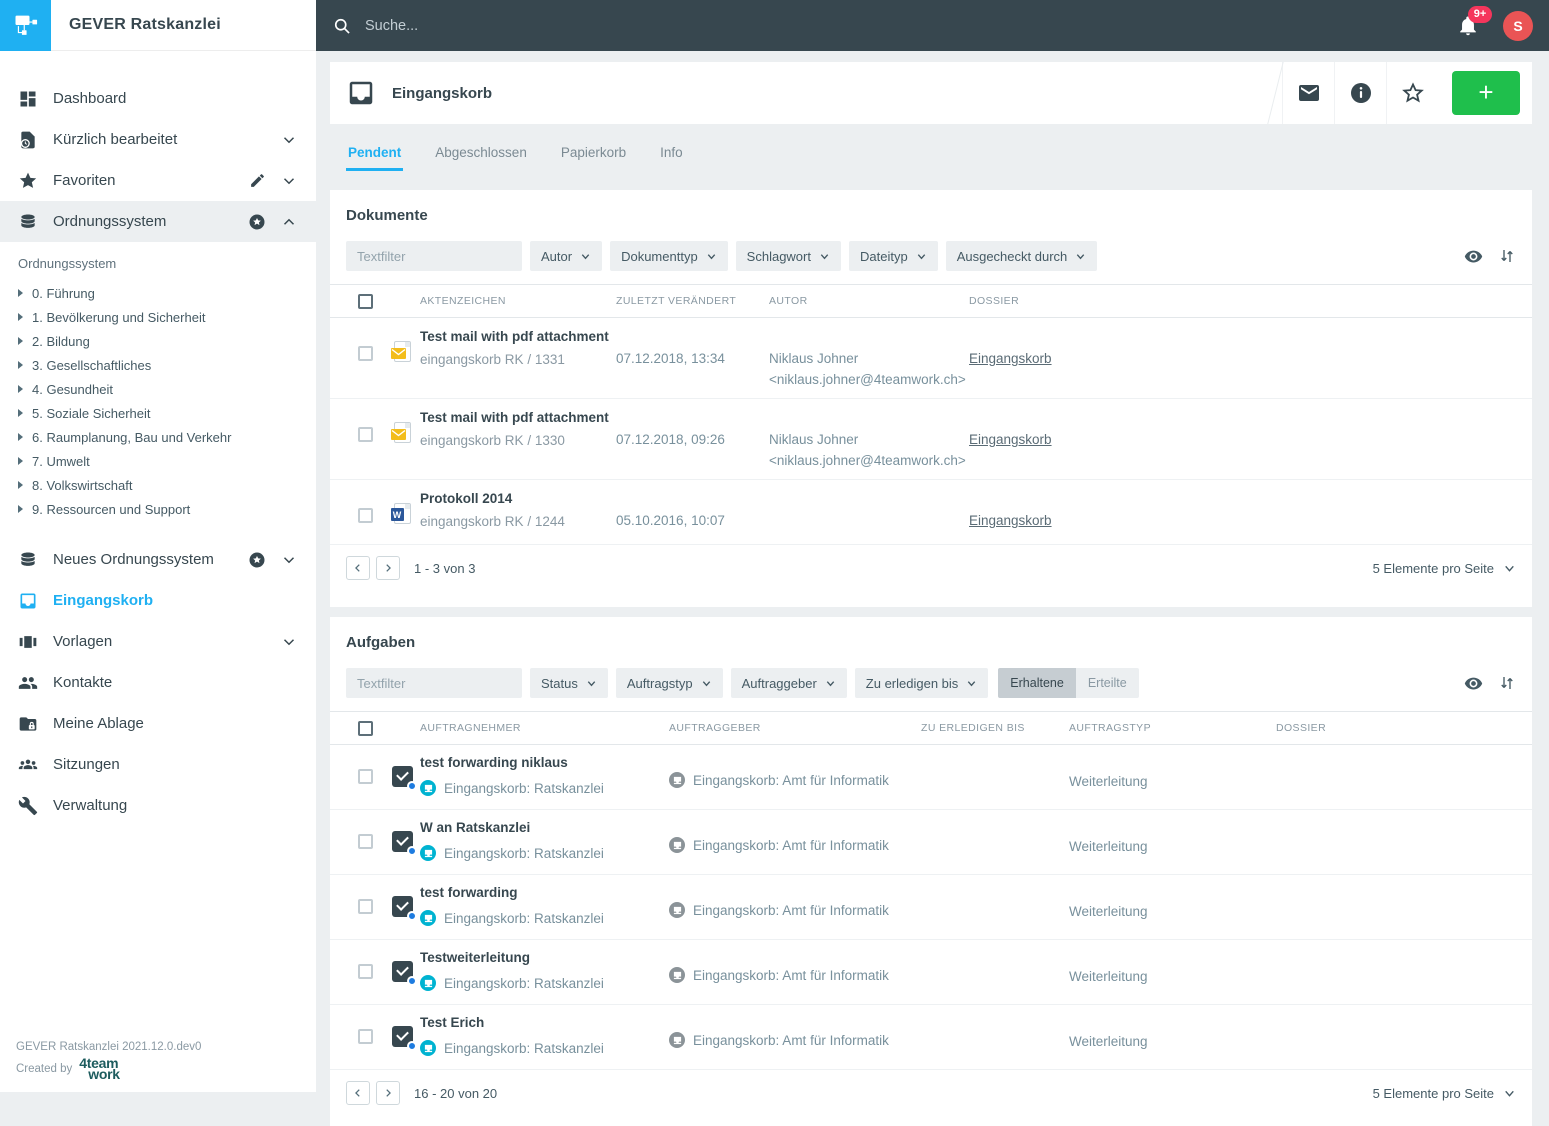 This screenshot has height=1126, width=1549. Describe the element at coordinates (164, 509) in the screenshot. I see `tree-node: 9. Ressourcen und Support` at that location.